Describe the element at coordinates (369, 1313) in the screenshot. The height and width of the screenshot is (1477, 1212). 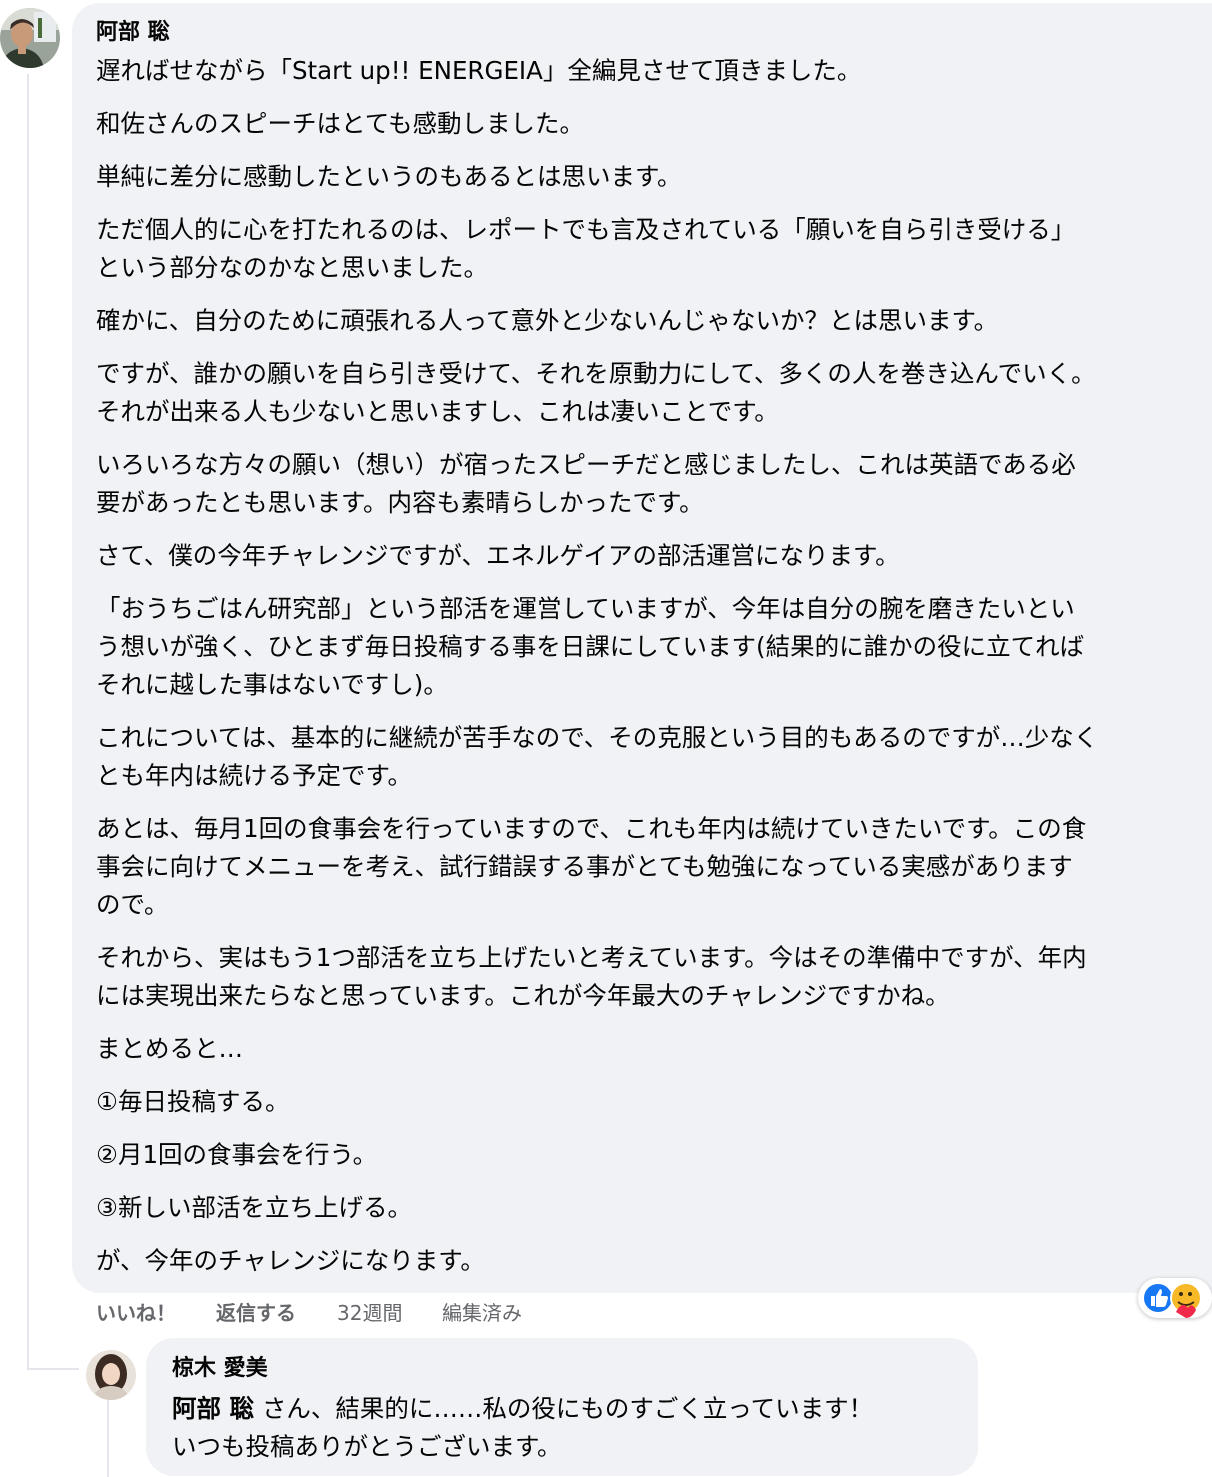
I see `comment-timestamp: 32週間` at that location.